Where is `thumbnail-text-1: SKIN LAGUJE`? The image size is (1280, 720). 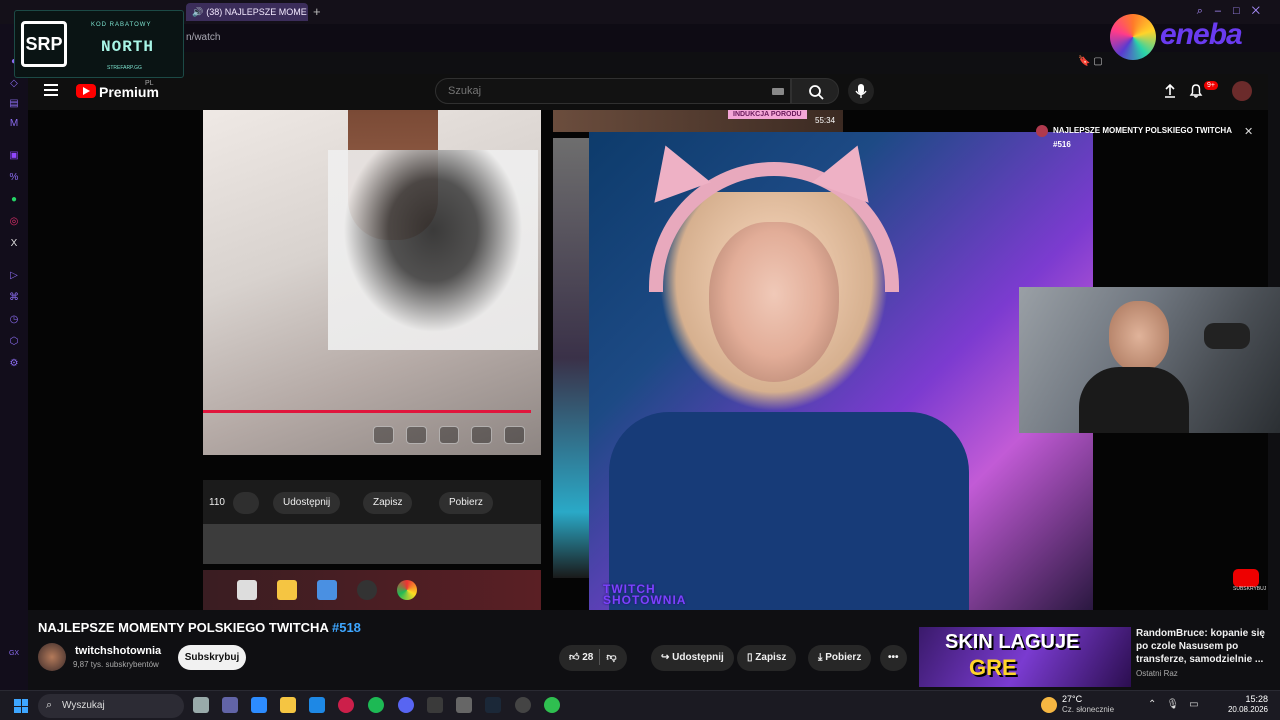 thumbnail-text-1: SKIN LAGUJE is located at coordinates (1012, 642).